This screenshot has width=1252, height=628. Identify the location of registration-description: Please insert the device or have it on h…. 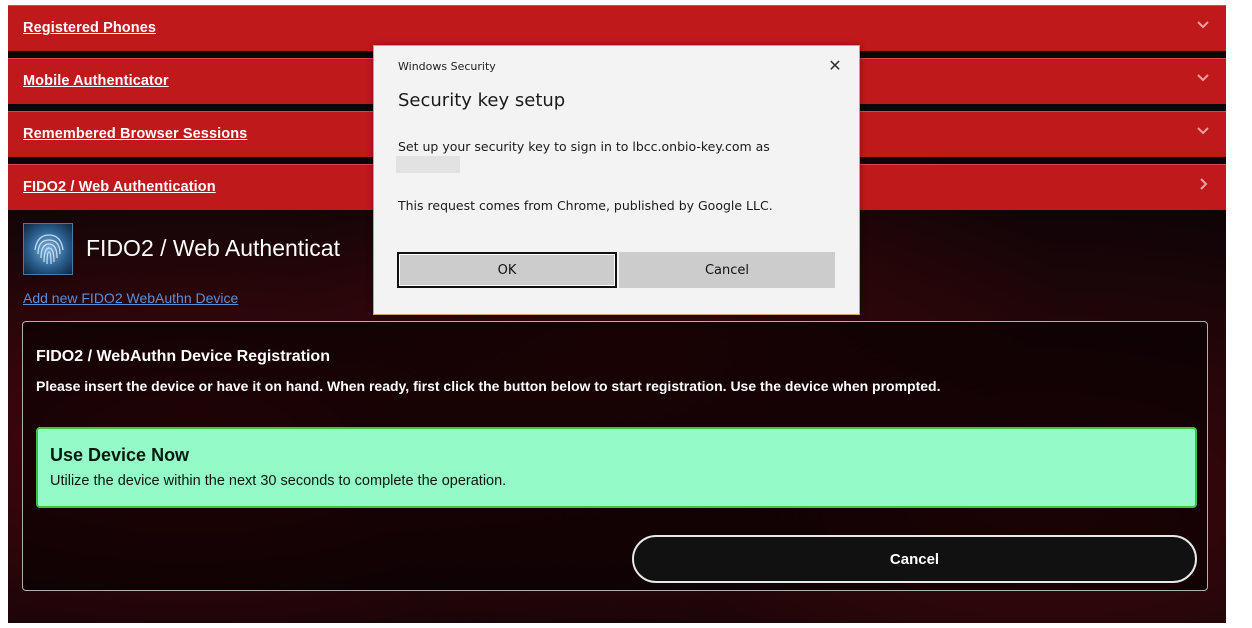
(488, 386).